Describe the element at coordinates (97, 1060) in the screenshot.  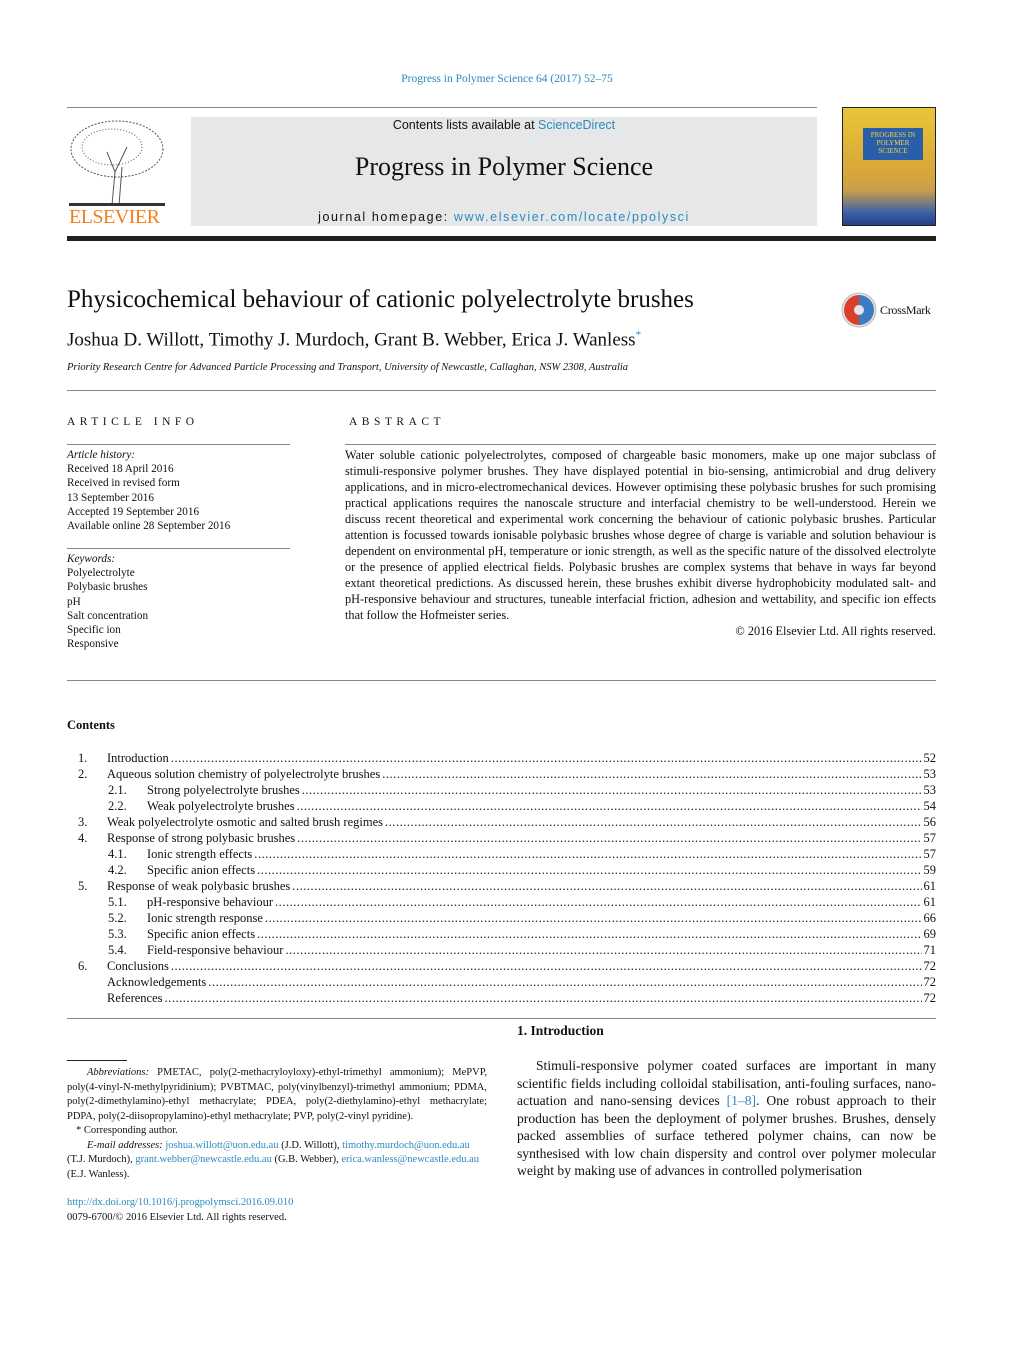
I see `footnote-rule` at that location.